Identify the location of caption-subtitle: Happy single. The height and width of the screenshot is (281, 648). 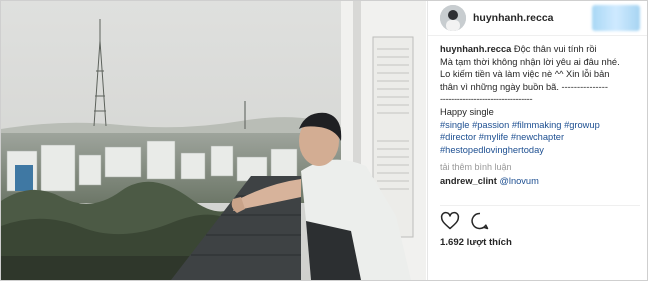
(467, 111).